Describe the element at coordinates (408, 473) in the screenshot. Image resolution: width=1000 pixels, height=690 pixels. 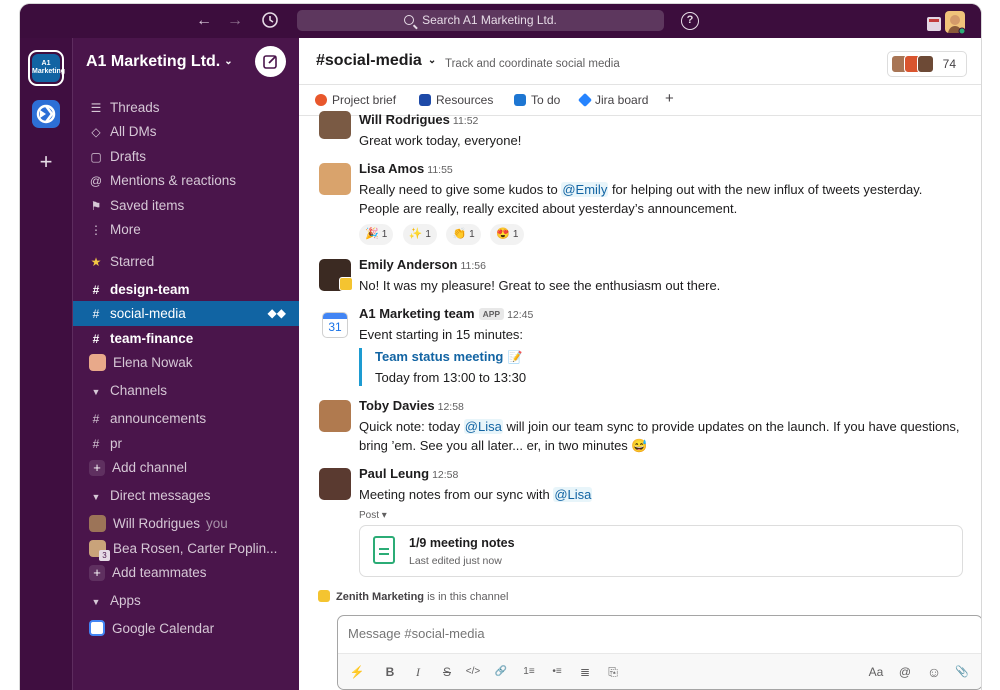
I see `message-author: Paul Leung 12:58` at that location.